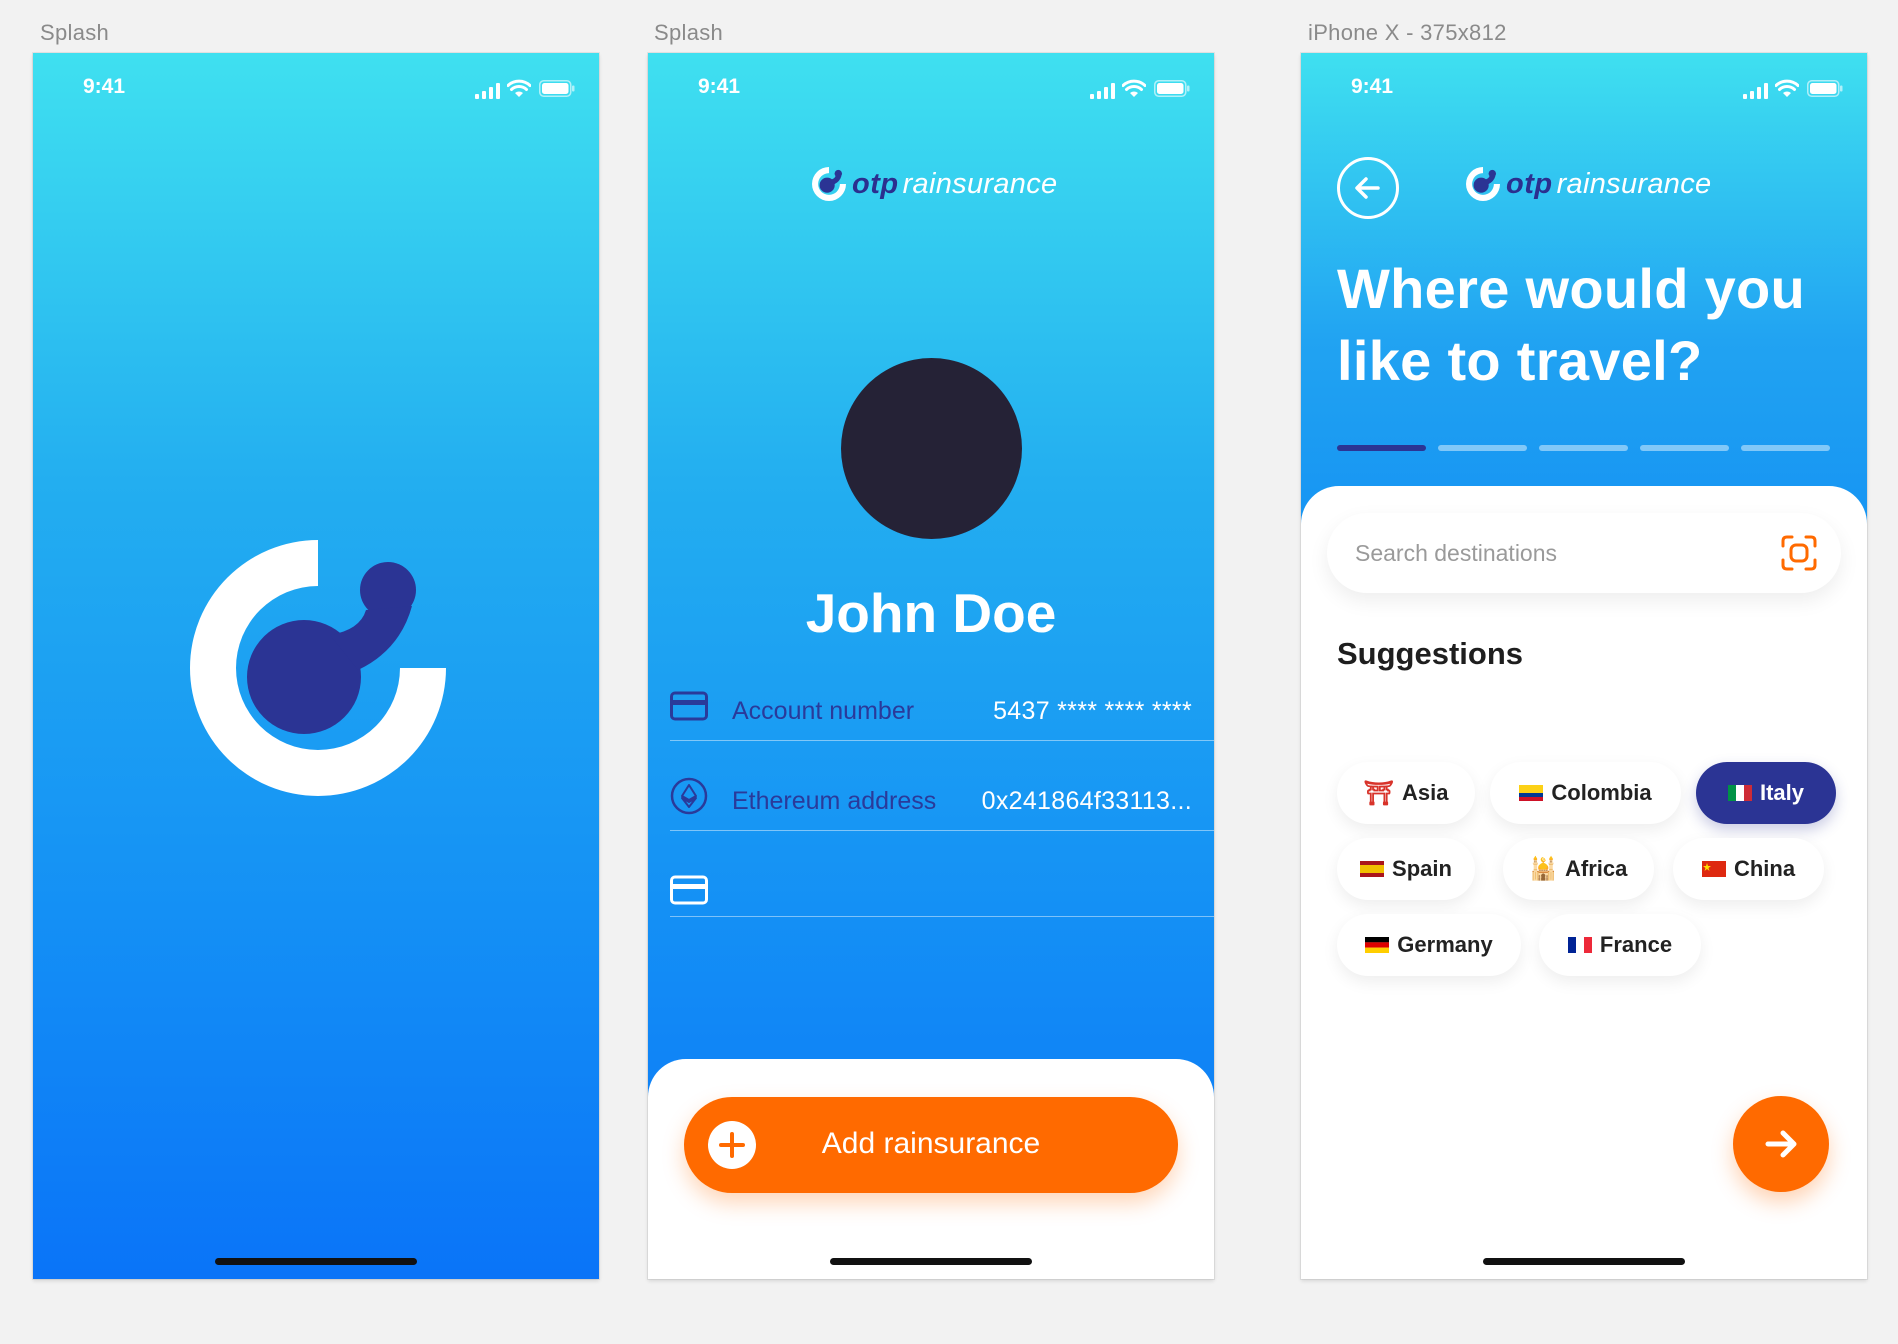  What do you see at coordinates (1422, 868) in the screenshot?
I see `chip-label: Spain` at bounding box center [1422, 868].